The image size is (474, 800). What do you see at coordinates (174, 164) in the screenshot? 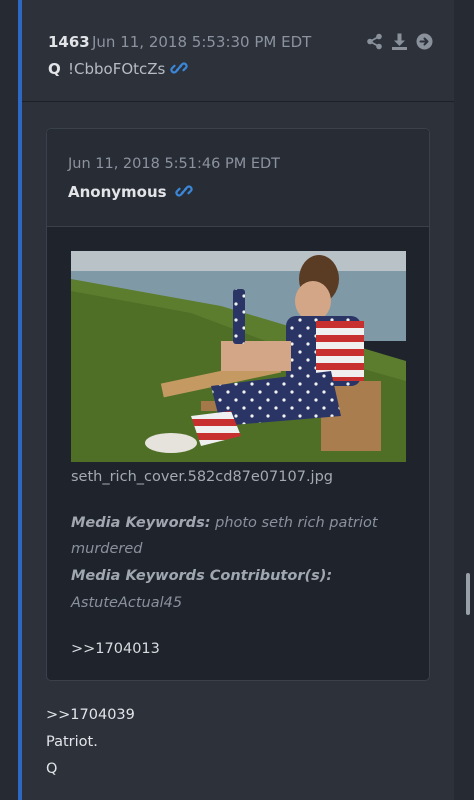
I see `quoted-post-date: Jun 11, 2018 5:51:46 PM EDT` at bounding box center [174, 164].